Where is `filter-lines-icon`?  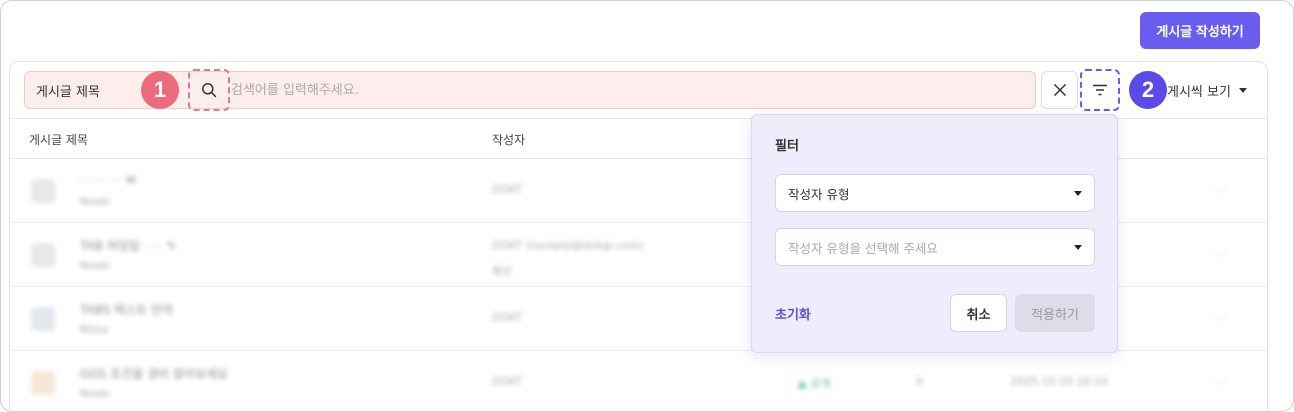 filter-lines-icon is located at coordinates (1100, 90).